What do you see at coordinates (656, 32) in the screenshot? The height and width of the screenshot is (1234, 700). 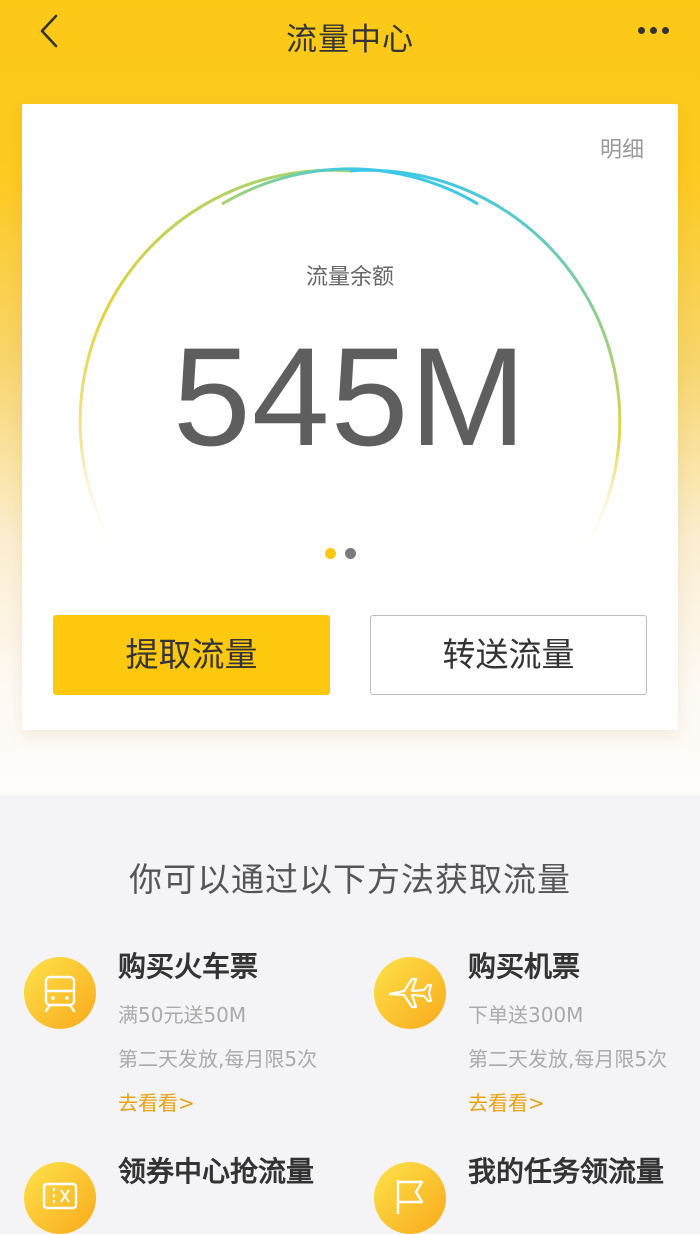 I see `more-button` at bounding box center [656, 32].